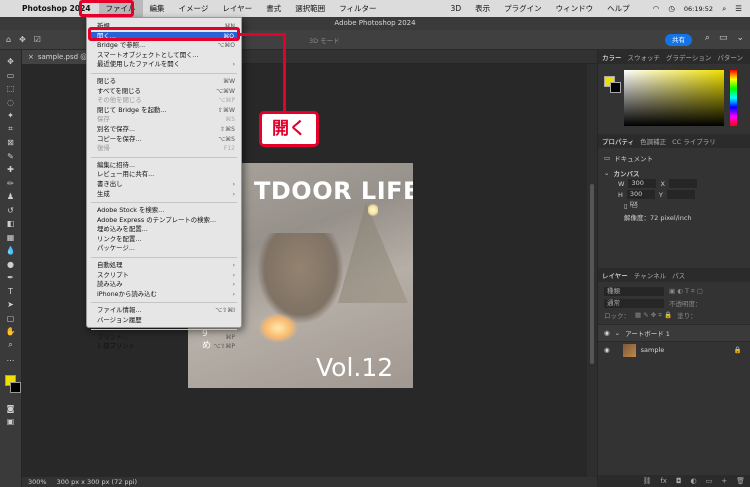  Describe the element at coordinates (8, 39) in the screenshot. I see `home-icon: ⌂` at that location.